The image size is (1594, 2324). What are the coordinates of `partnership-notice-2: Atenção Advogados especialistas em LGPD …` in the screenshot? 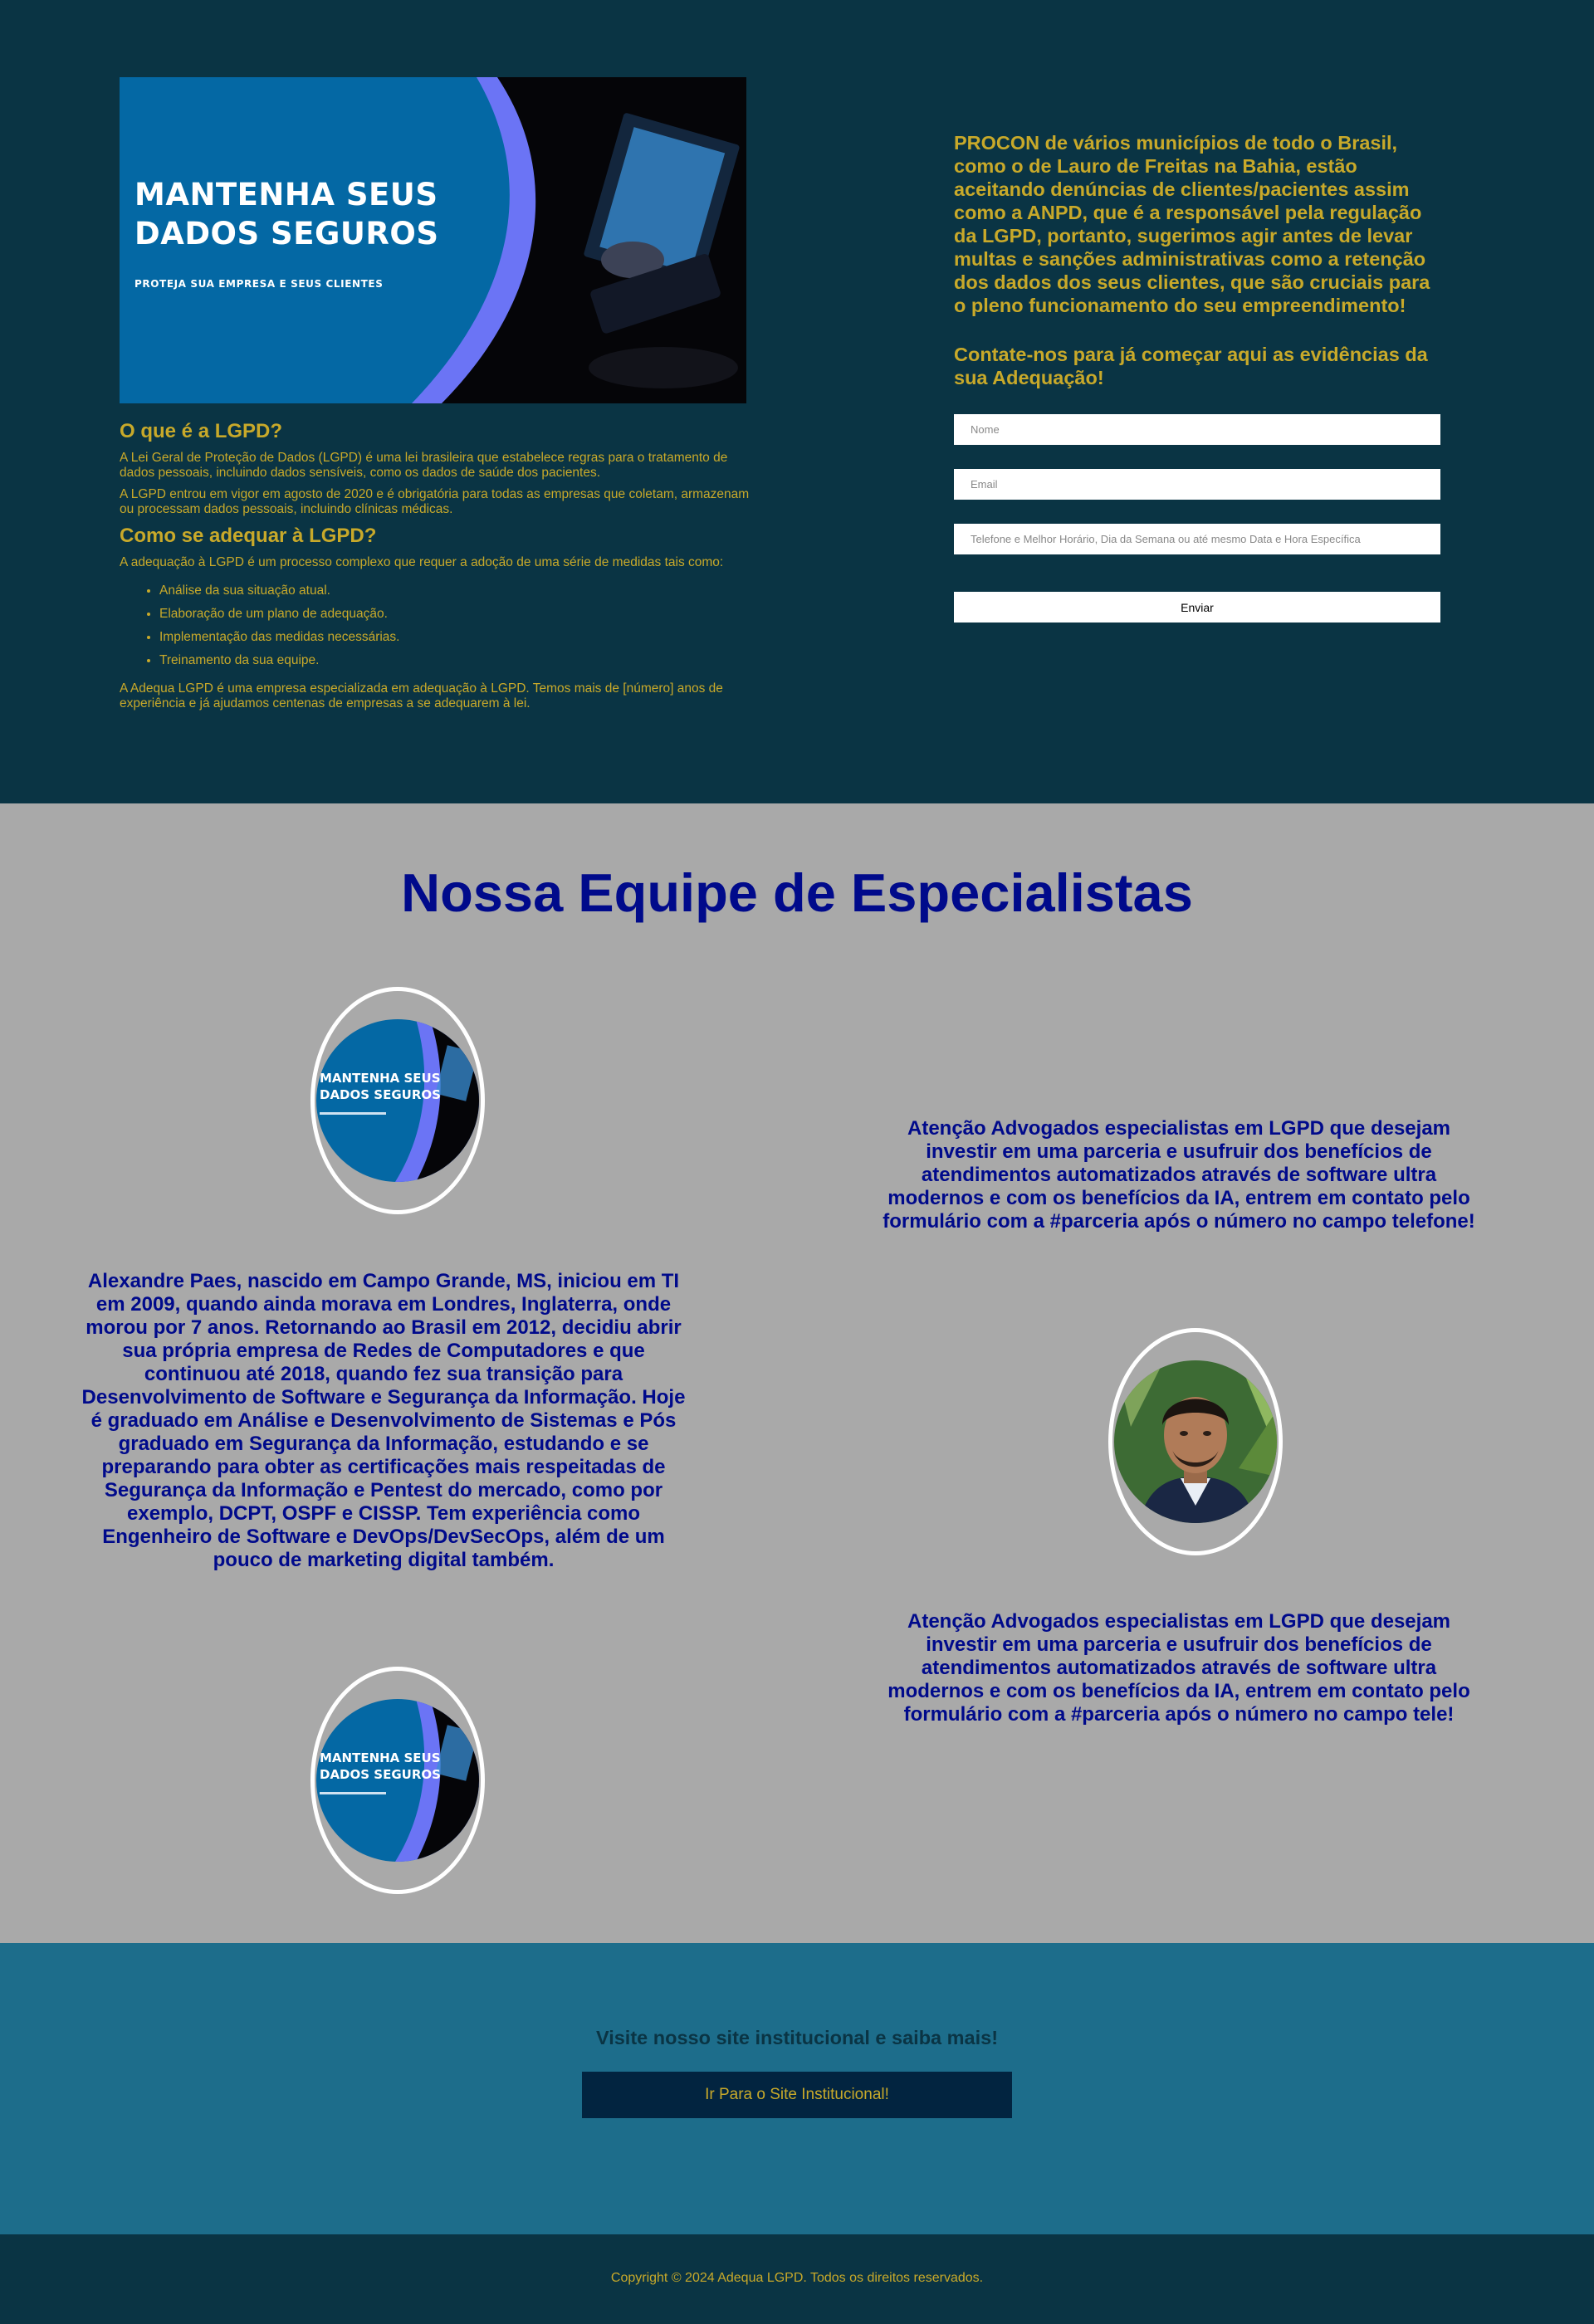 It's located at (1178, 1668).